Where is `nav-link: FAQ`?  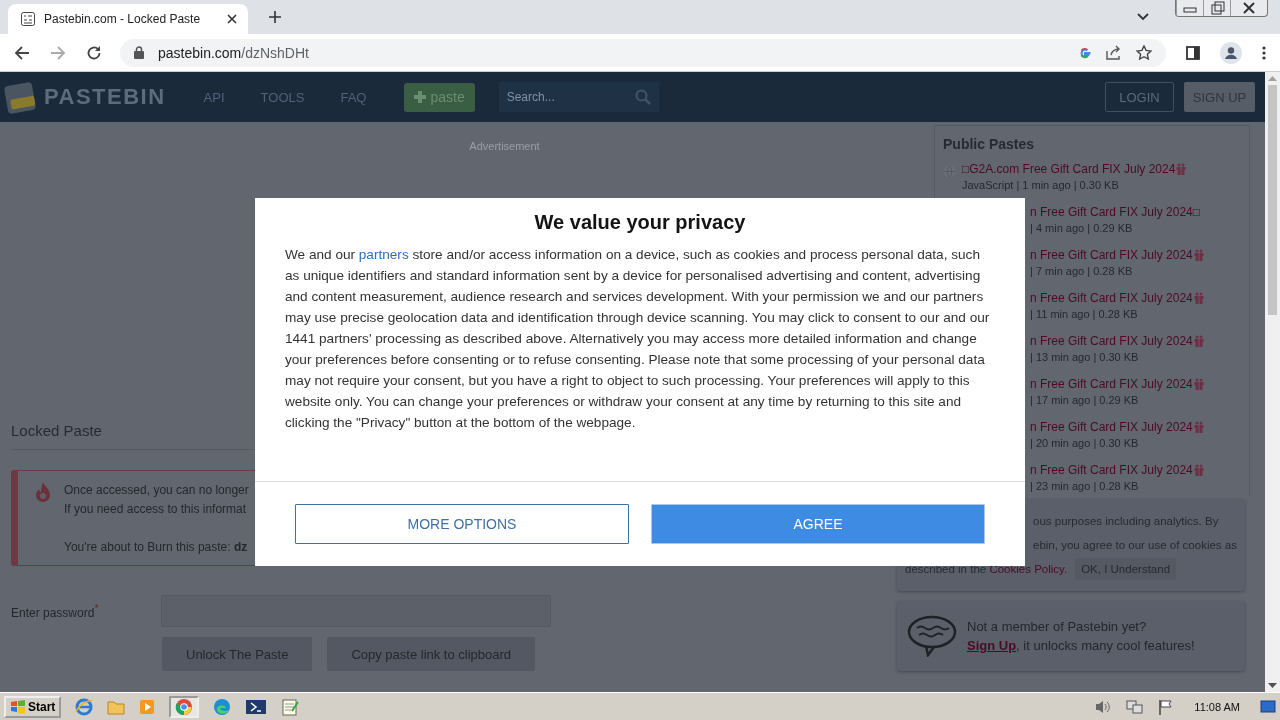
nav-link: FAQ is located at coordinates (353, 97).